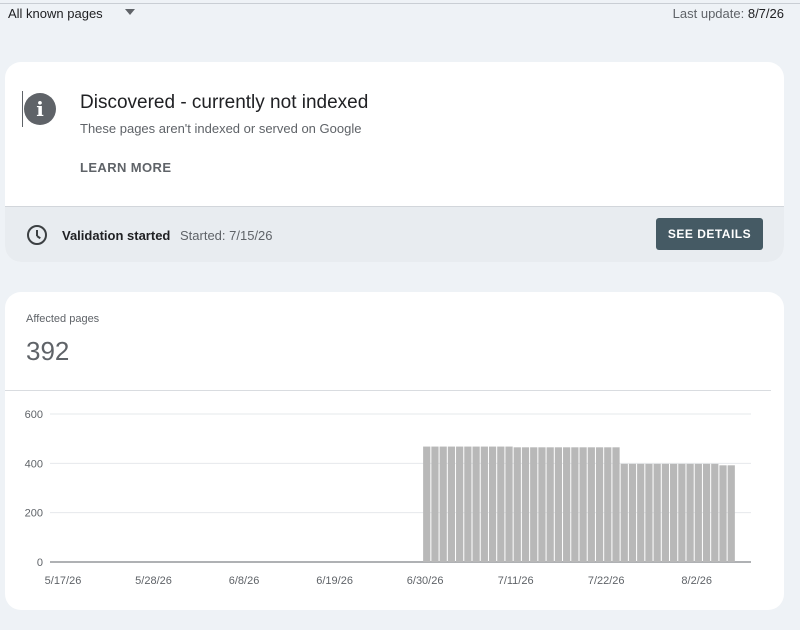 This screenshot has height=630, width=800. Describe the element at coordinates (129, 12) in the screenshot. I see `chevron-down-icon` at that location.